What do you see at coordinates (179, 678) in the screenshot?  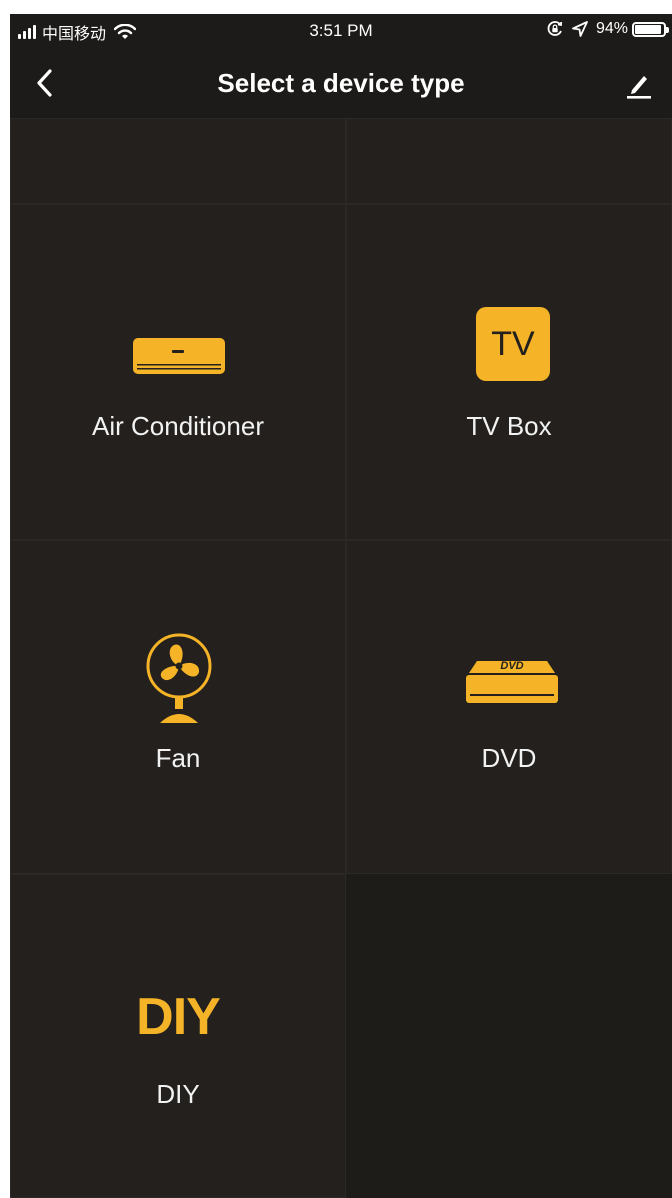 I see `fan-icon` at bounding box center [179, 678].